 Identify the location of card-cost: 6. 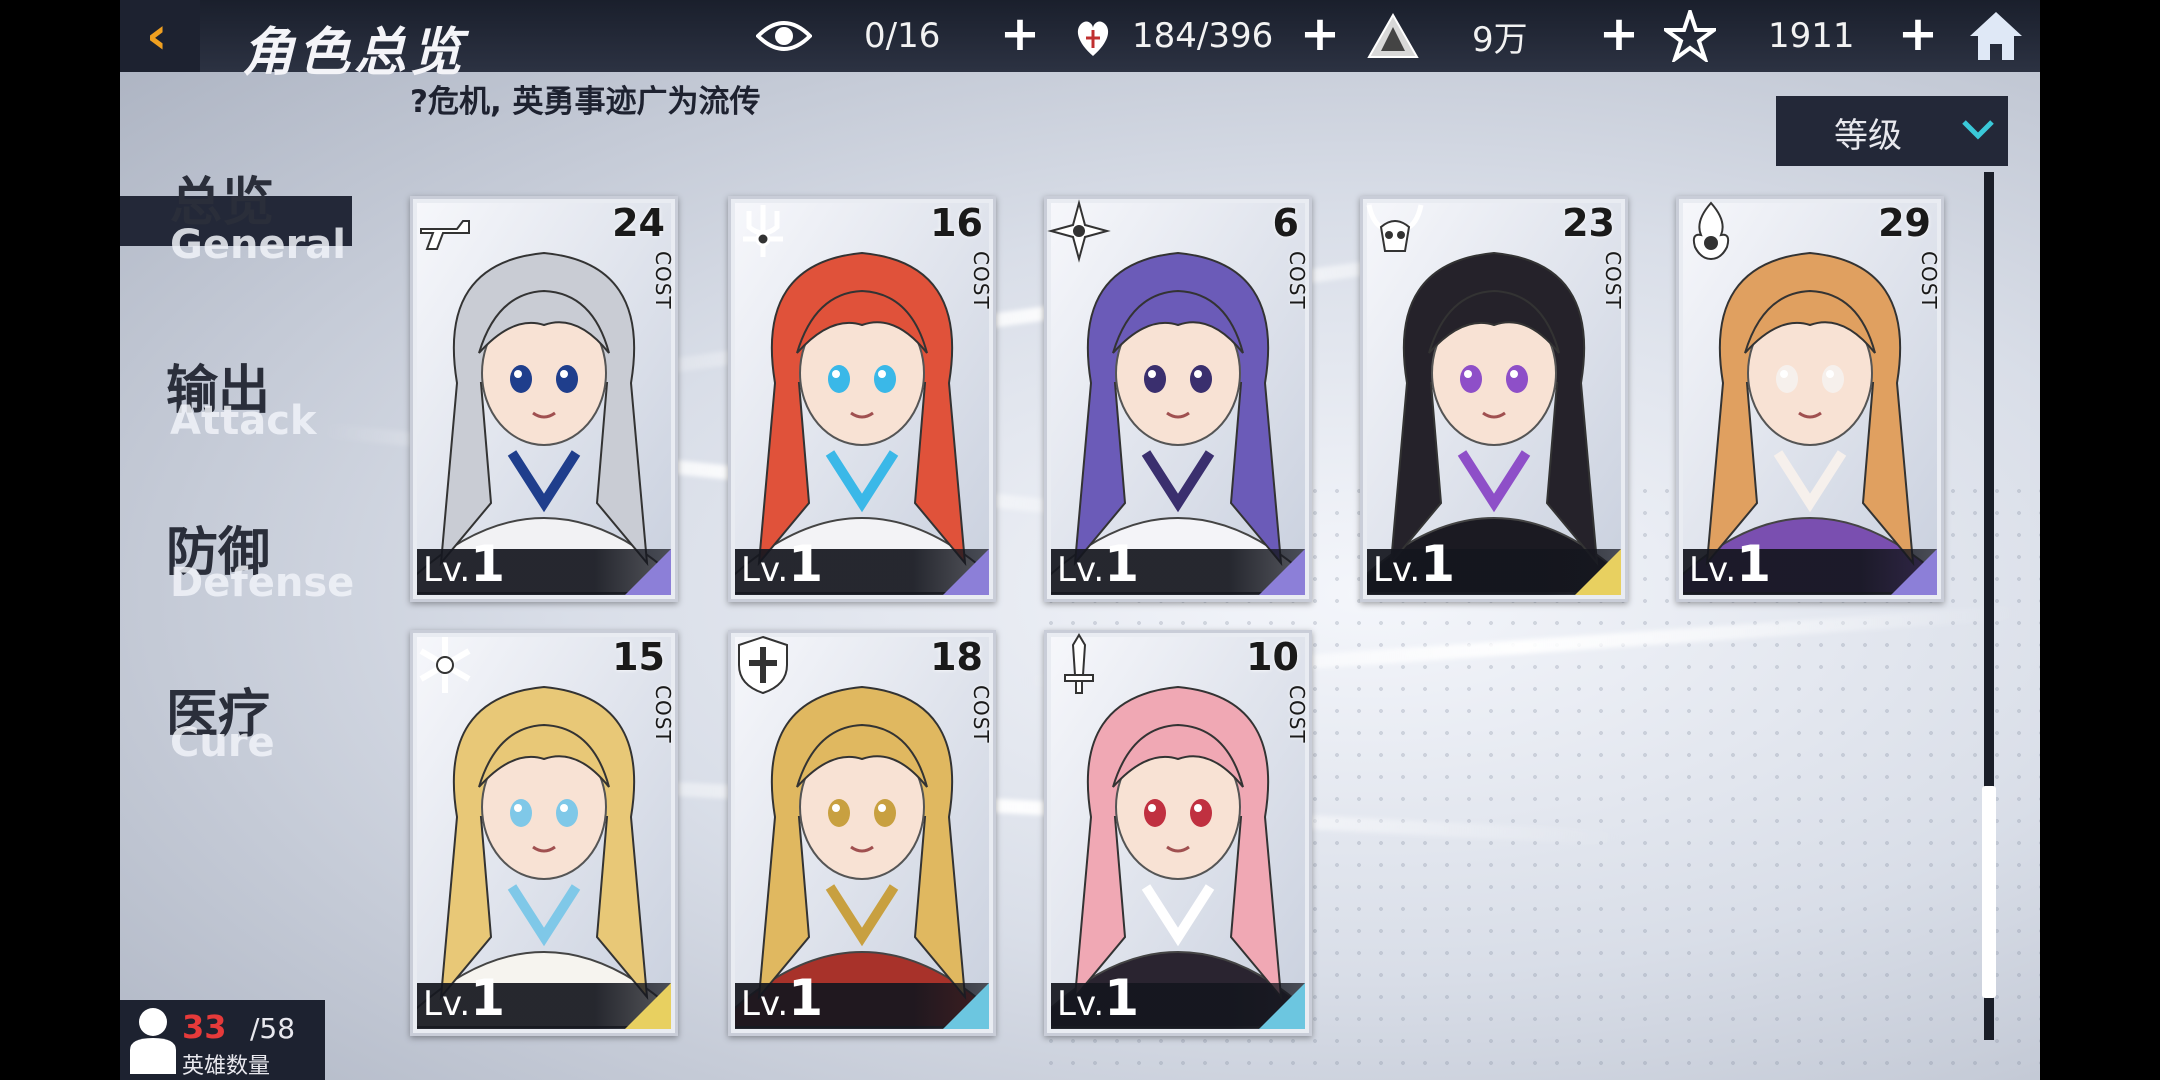
(1285, 223).